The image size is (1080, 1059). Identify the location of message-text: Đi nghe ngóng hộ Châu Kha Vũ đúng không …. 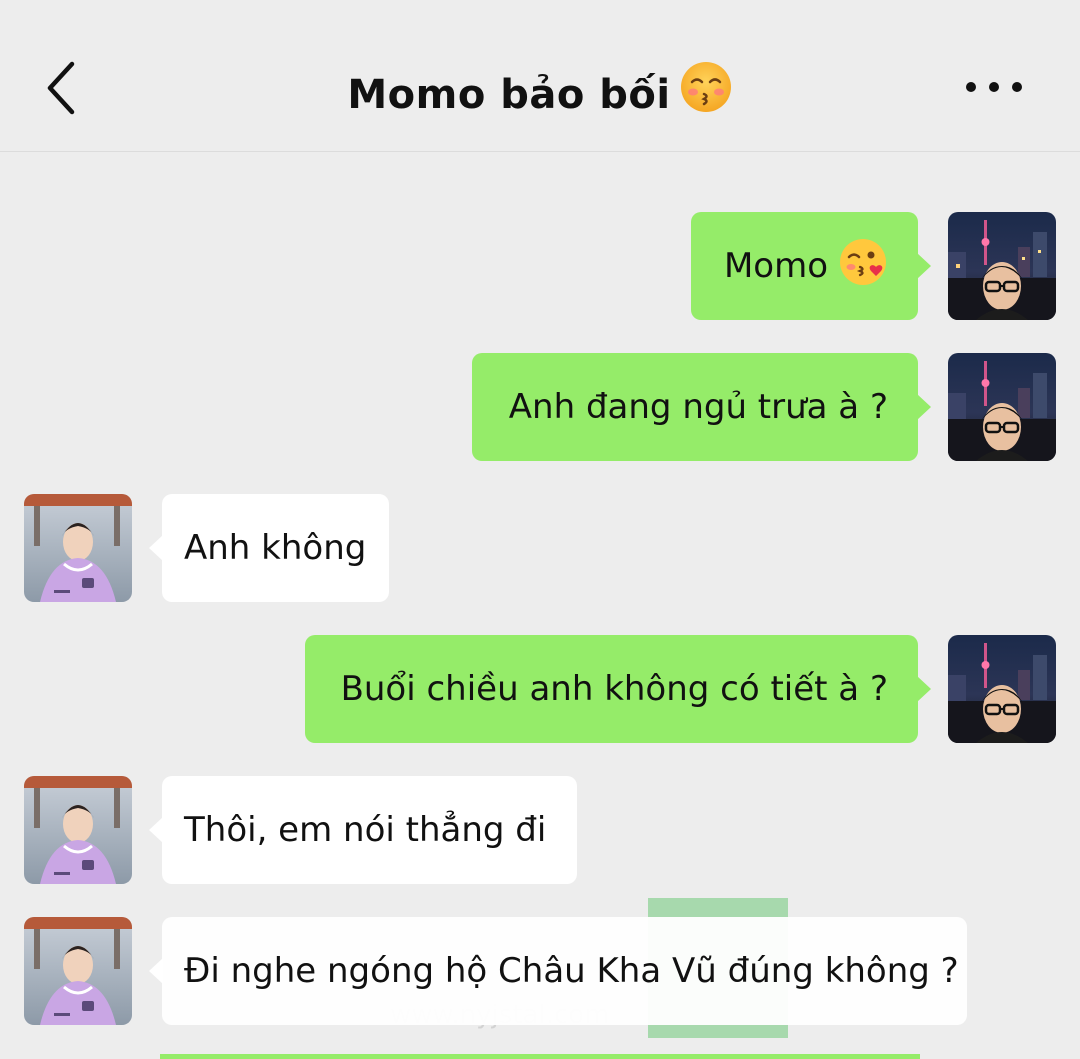
(571, 971).